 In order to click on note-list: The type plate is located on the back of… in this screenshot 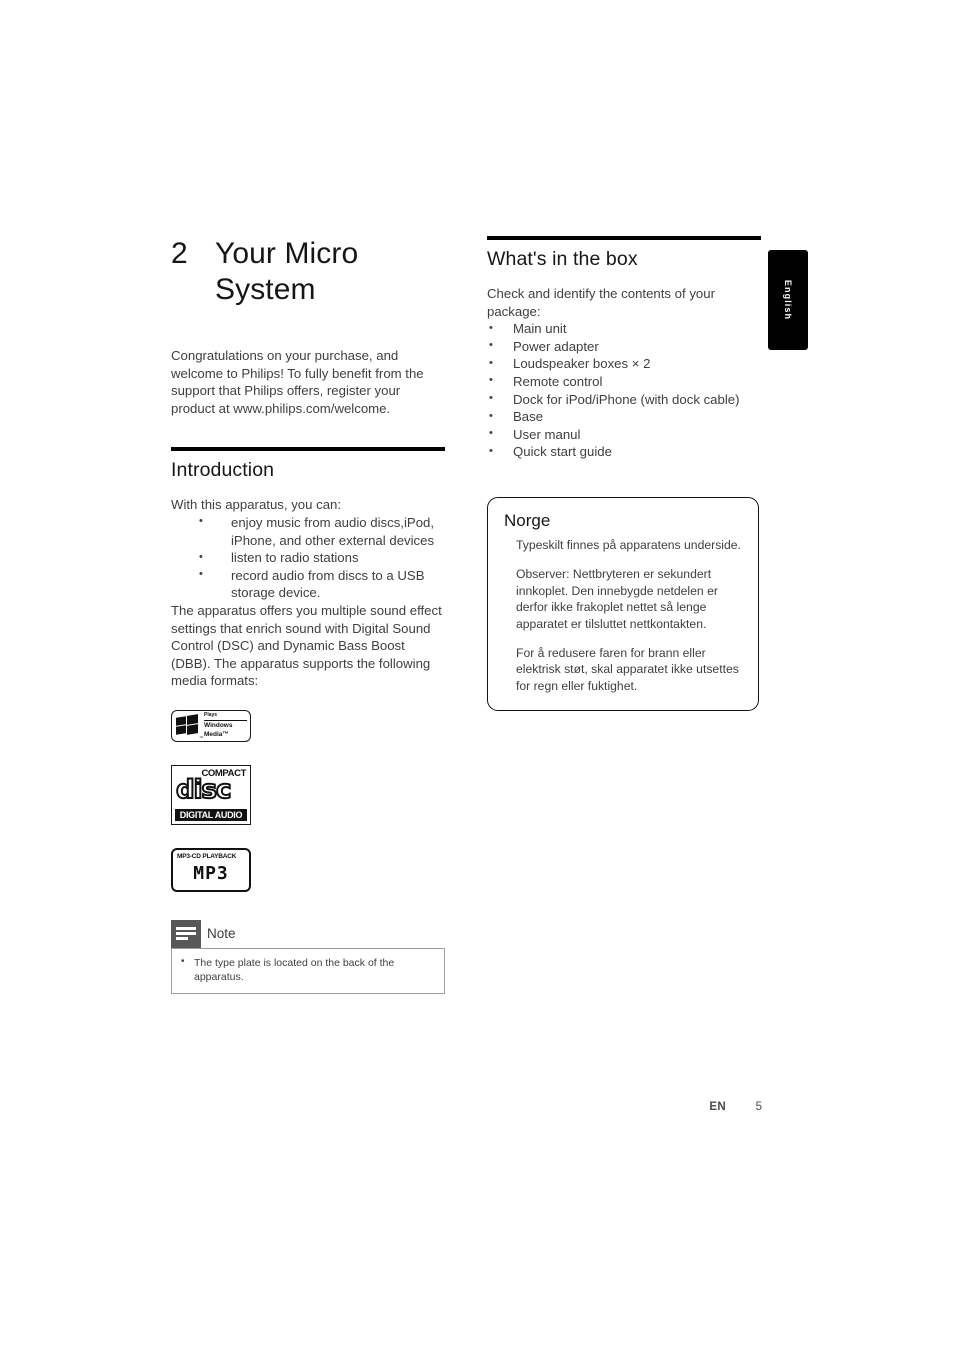, I will do `click(308, 969)`.